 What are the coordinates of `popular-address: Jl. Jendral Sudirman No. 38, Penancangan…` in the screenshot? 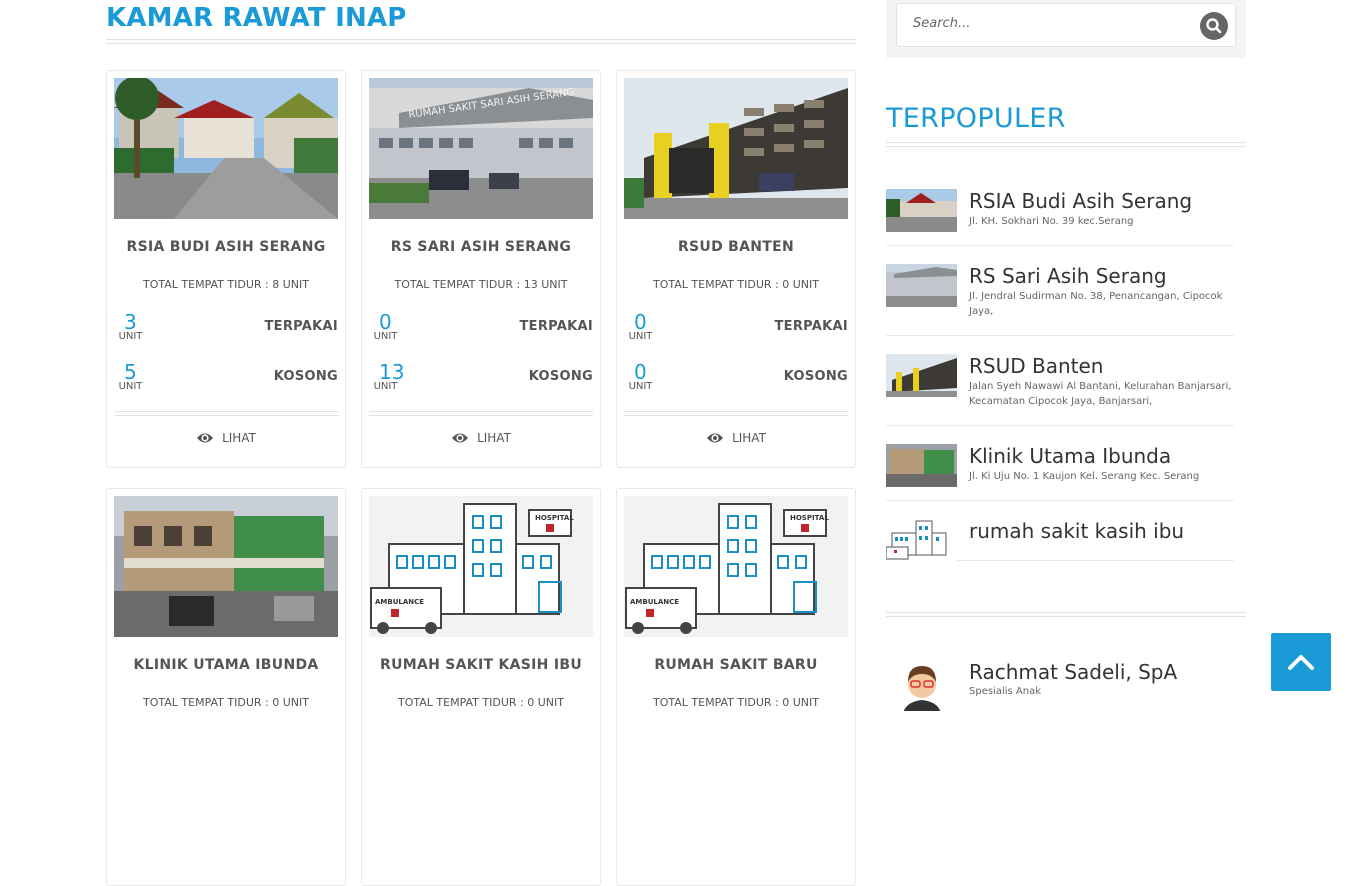 It's located at (1096, 304).